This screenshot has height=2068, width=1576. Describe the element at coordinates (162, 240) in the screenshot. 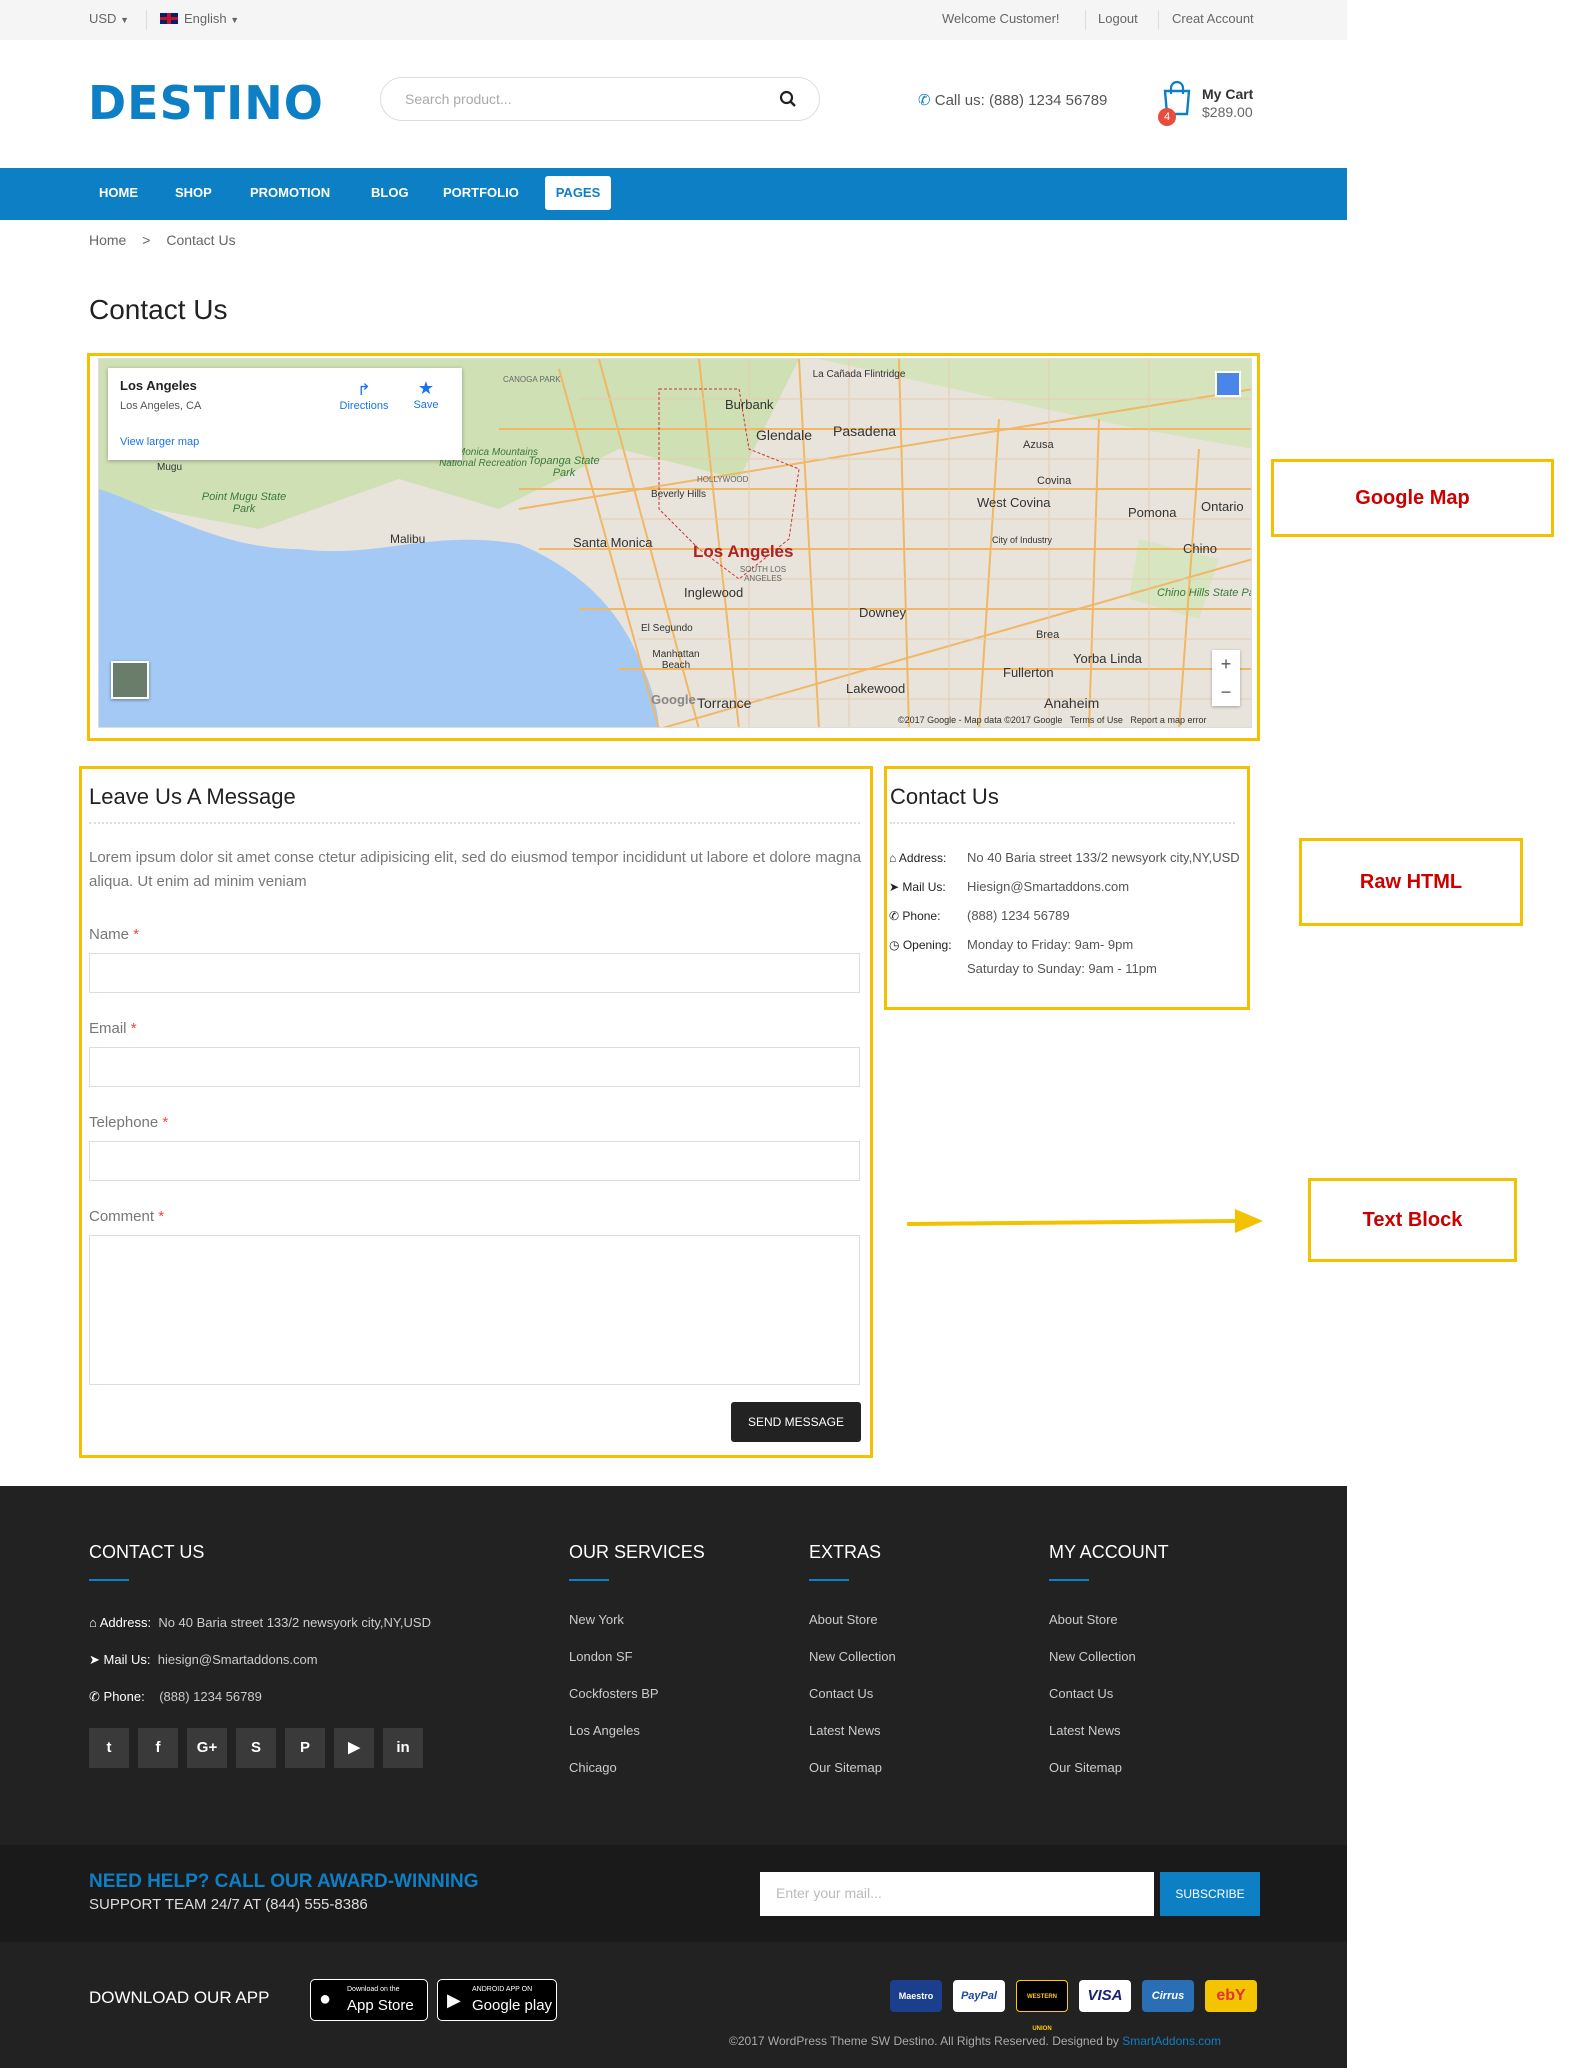

I see `breadcrumb: Home > Contact Us` at that location.